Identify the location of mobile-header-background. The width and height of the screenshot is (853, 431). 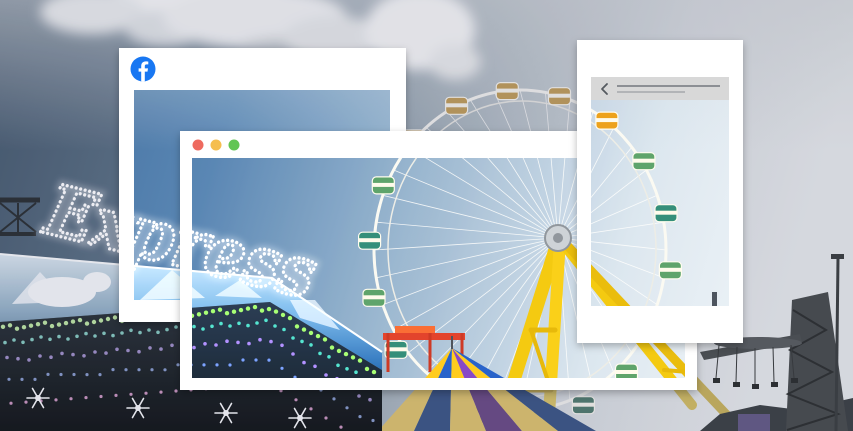
(660, 88).